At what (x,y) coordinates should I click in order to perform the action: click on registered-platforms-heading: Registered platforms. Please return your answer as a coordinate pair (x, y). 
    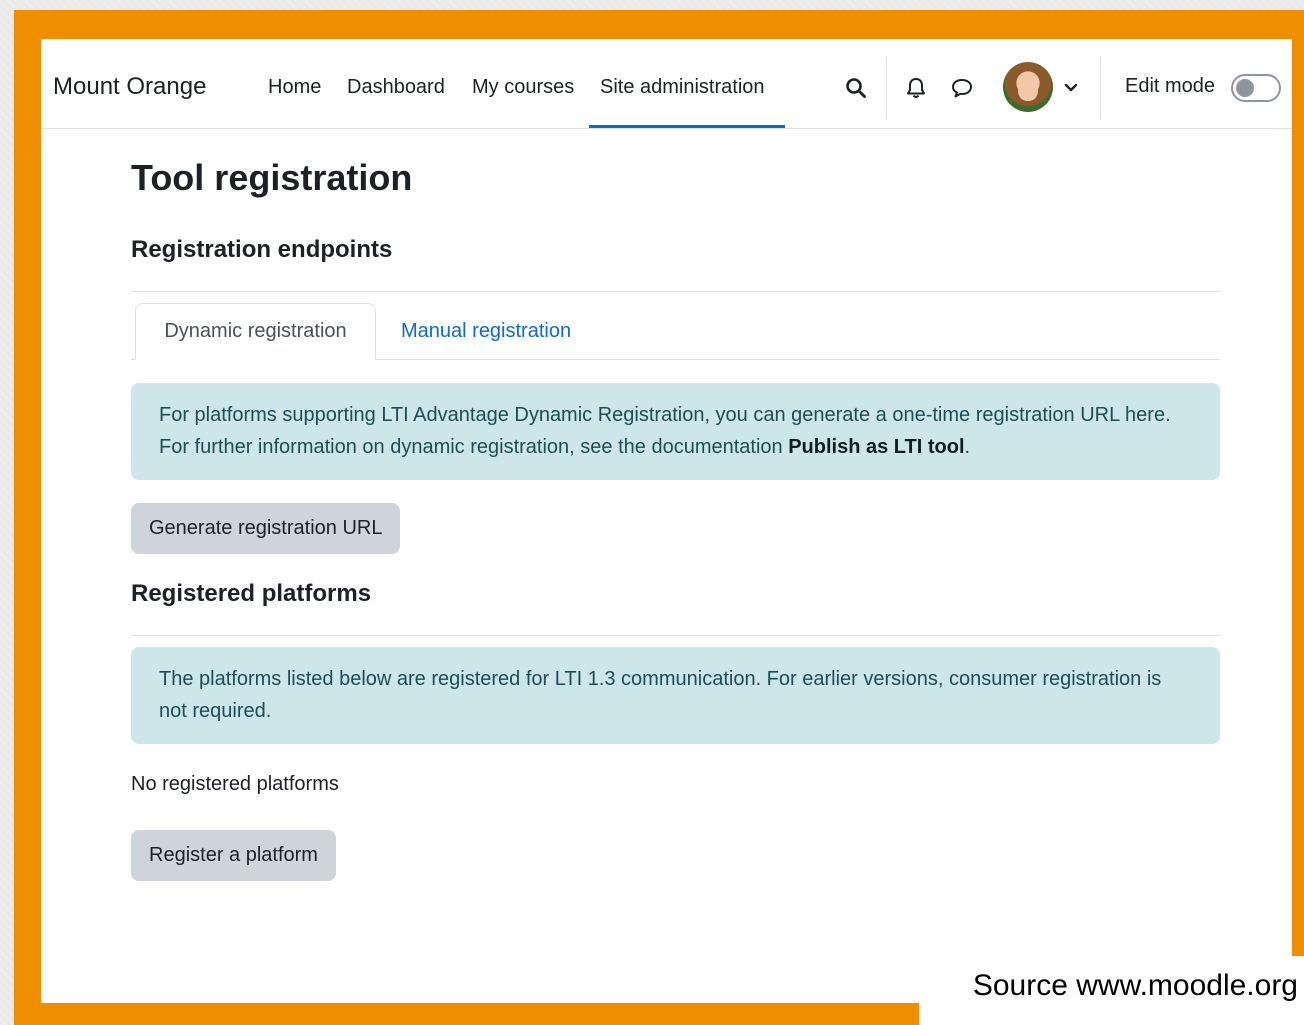
    Looking at the image, I should click on (251, 593).